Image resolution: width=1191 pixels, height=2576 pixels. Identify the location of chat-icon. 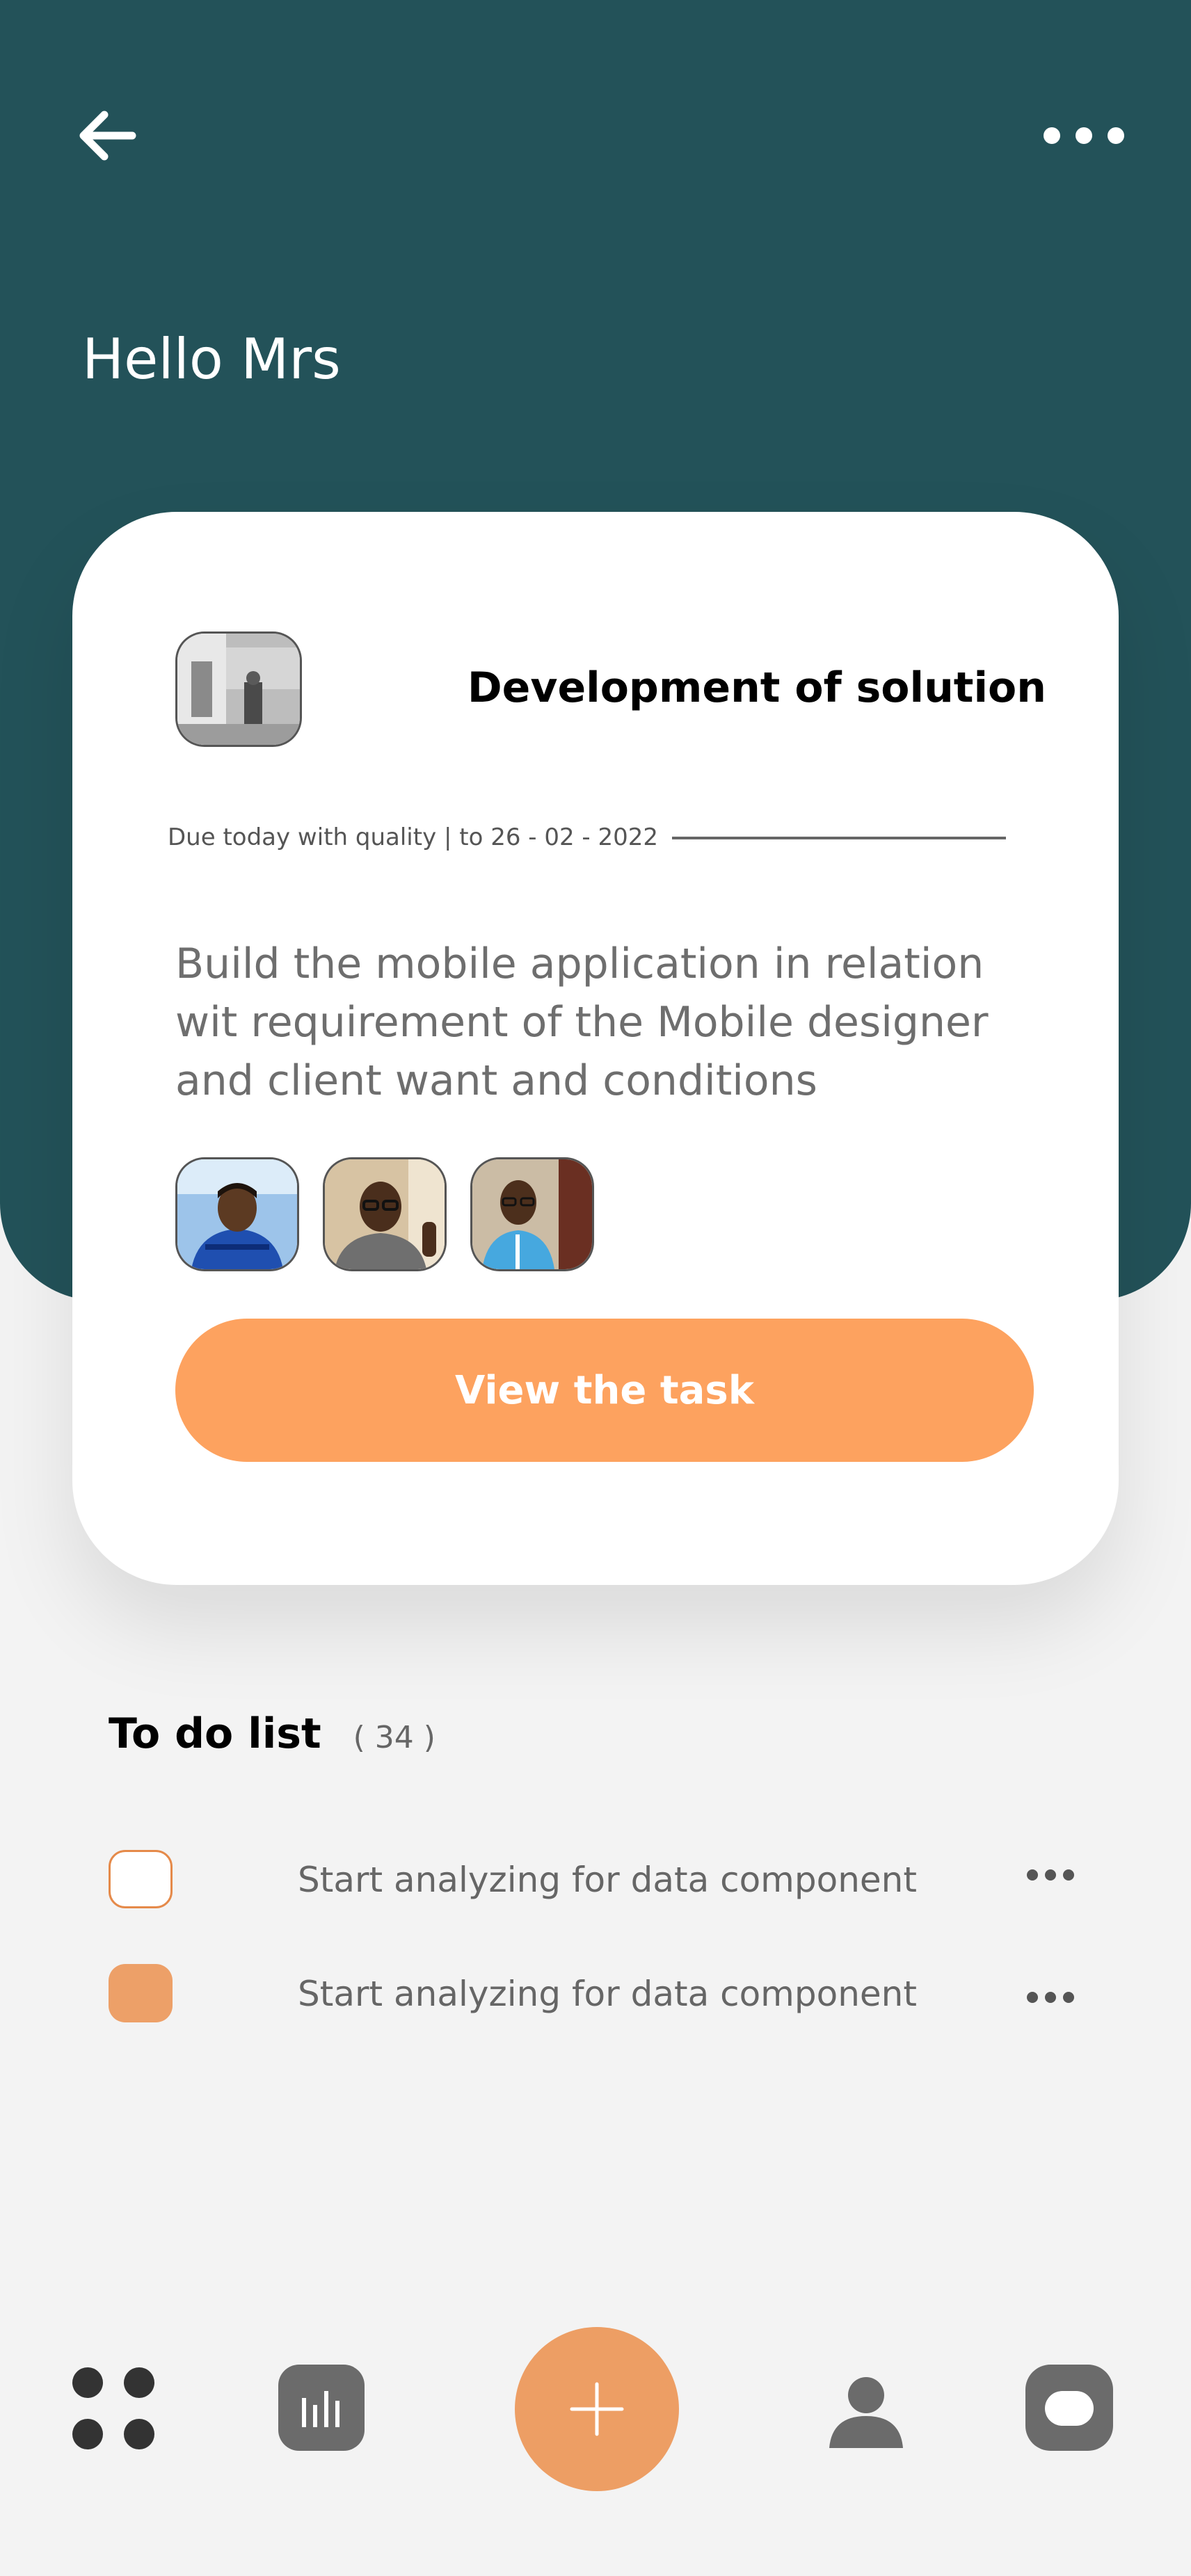
(1069, 2408).